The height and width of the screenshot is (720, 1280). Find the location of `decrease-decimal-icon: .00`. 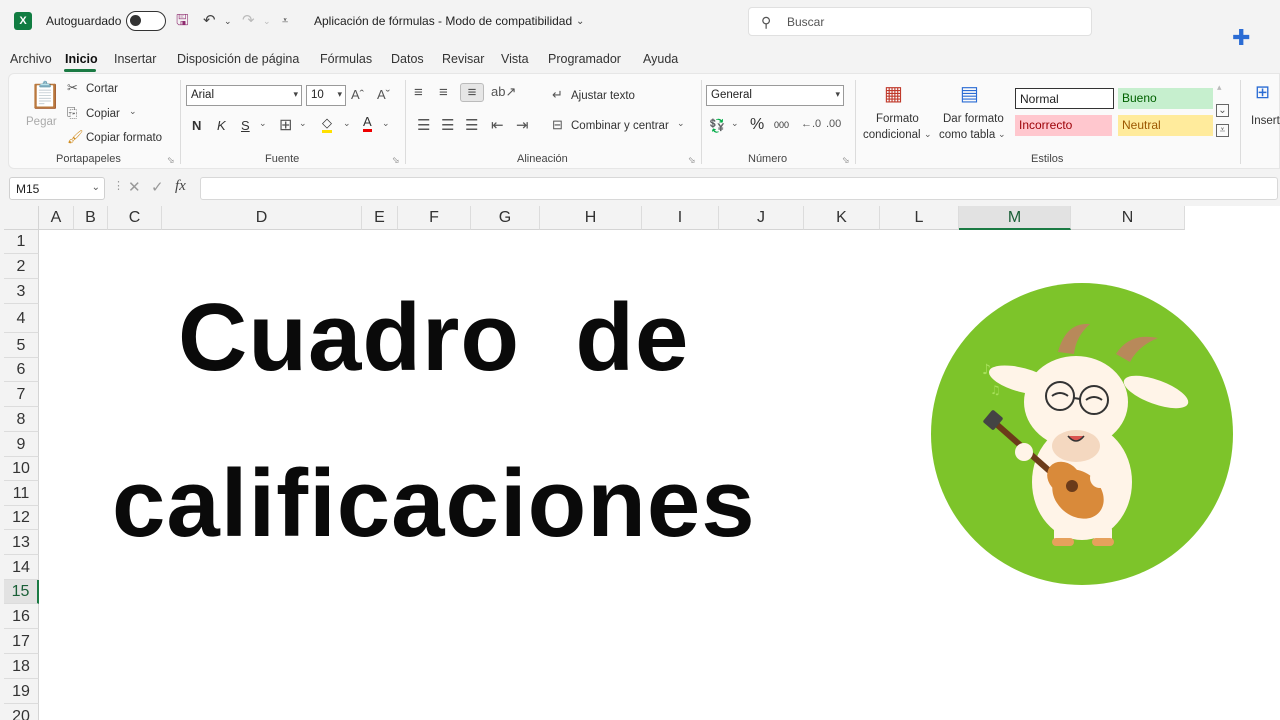

decrease-decimal-icon: .00 is located at coordinates (833, 124).